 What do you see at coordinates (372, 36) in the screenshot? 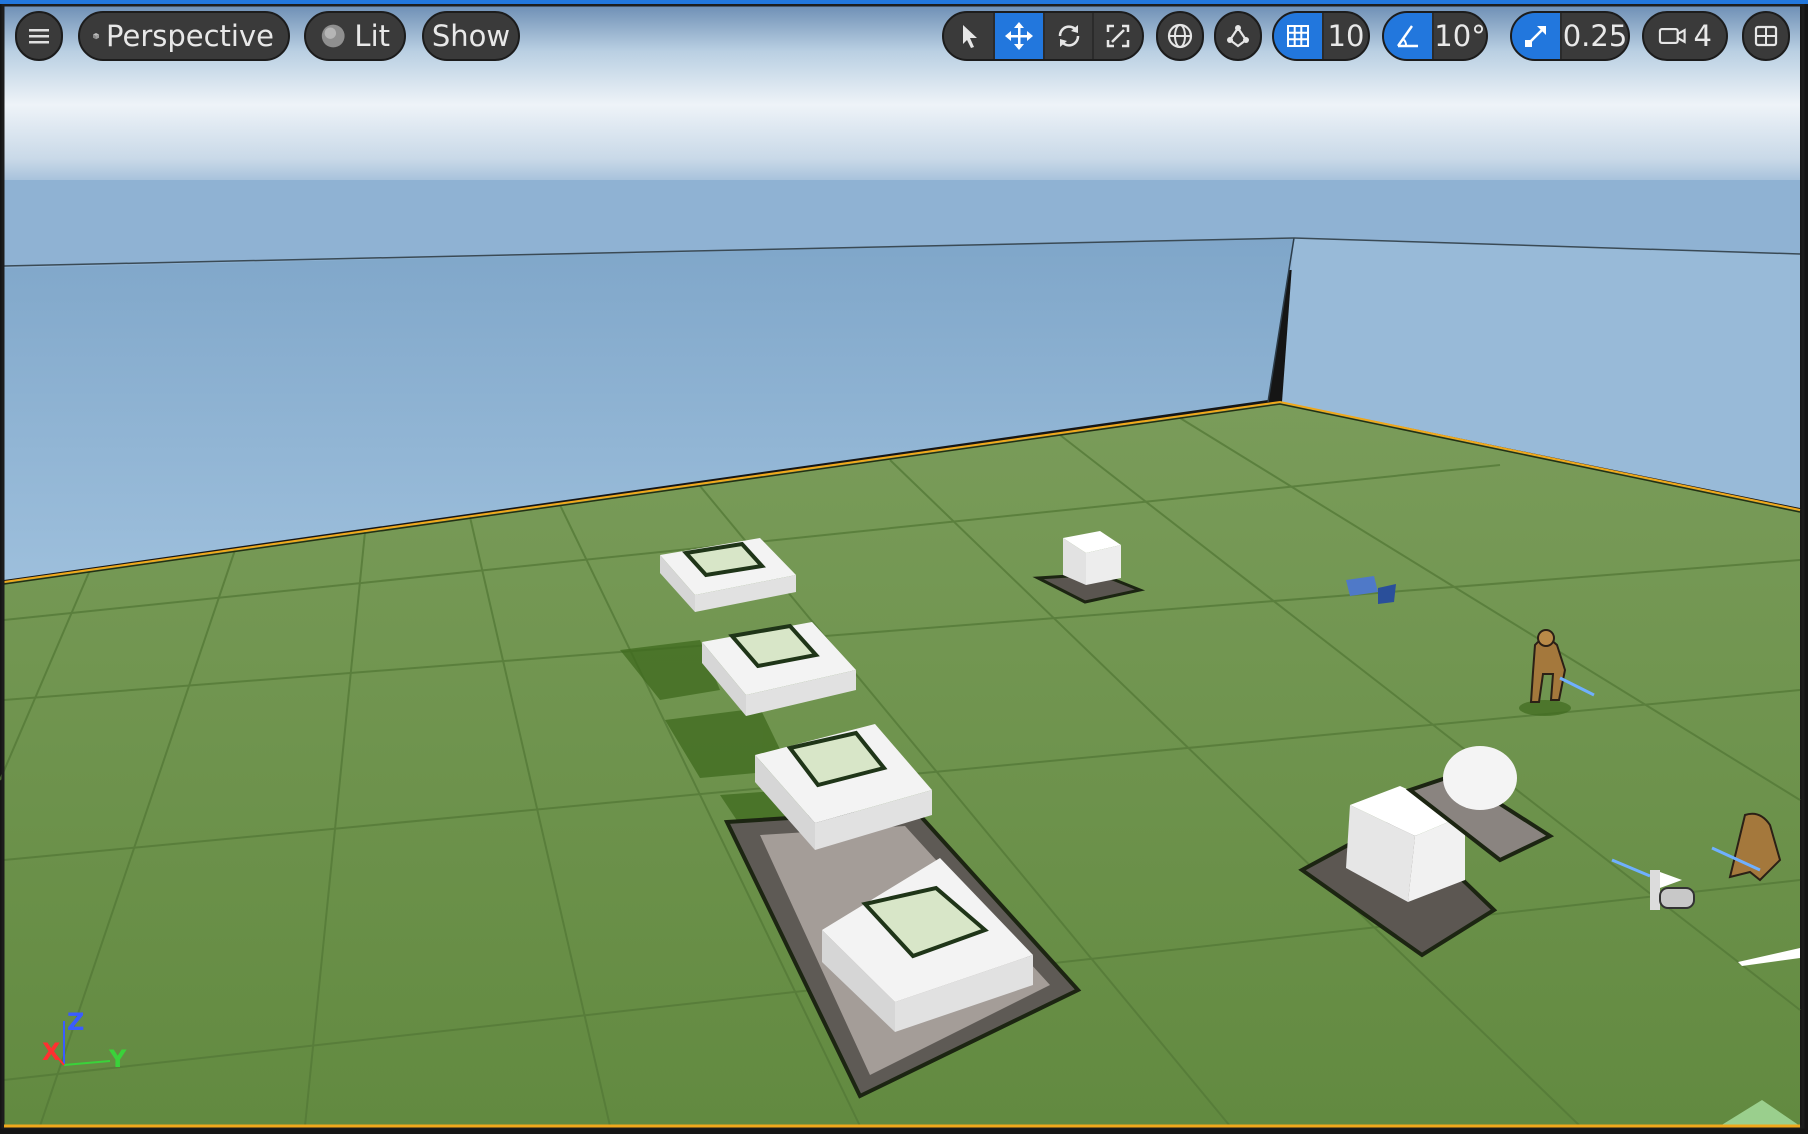
I see `lighting-mode-label: Lit` at bounding box center [372, 36].